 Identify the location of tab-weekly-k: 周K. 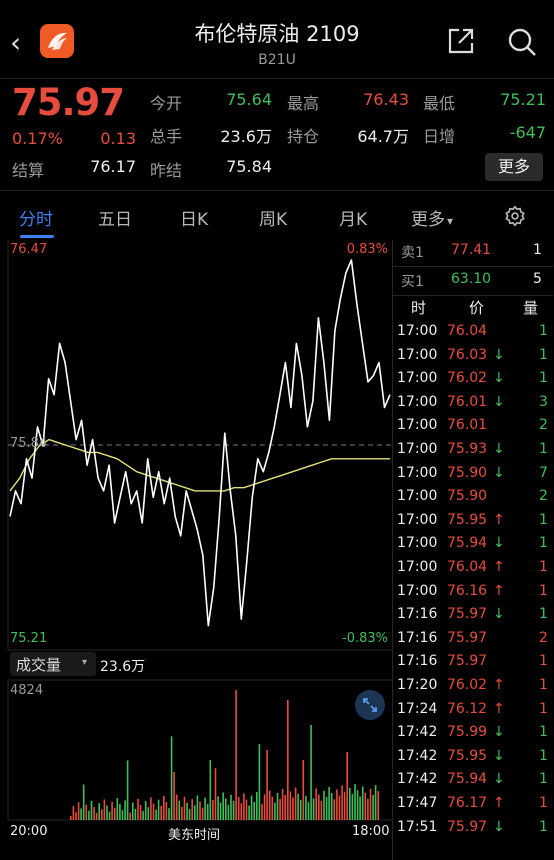
(273, 217).